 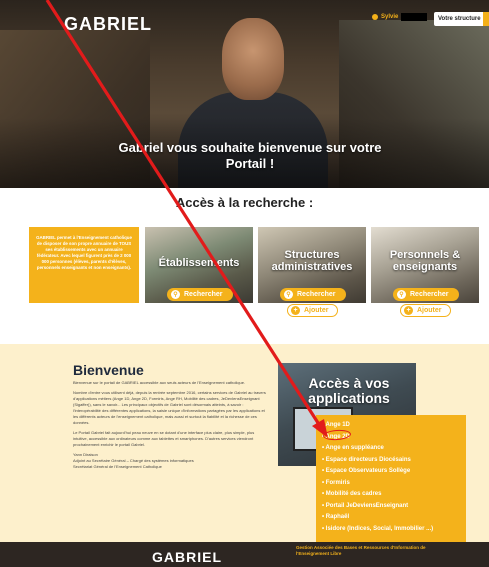 I want to click on bienvenue-title: Bienvenue, so click(x=108, y=370).